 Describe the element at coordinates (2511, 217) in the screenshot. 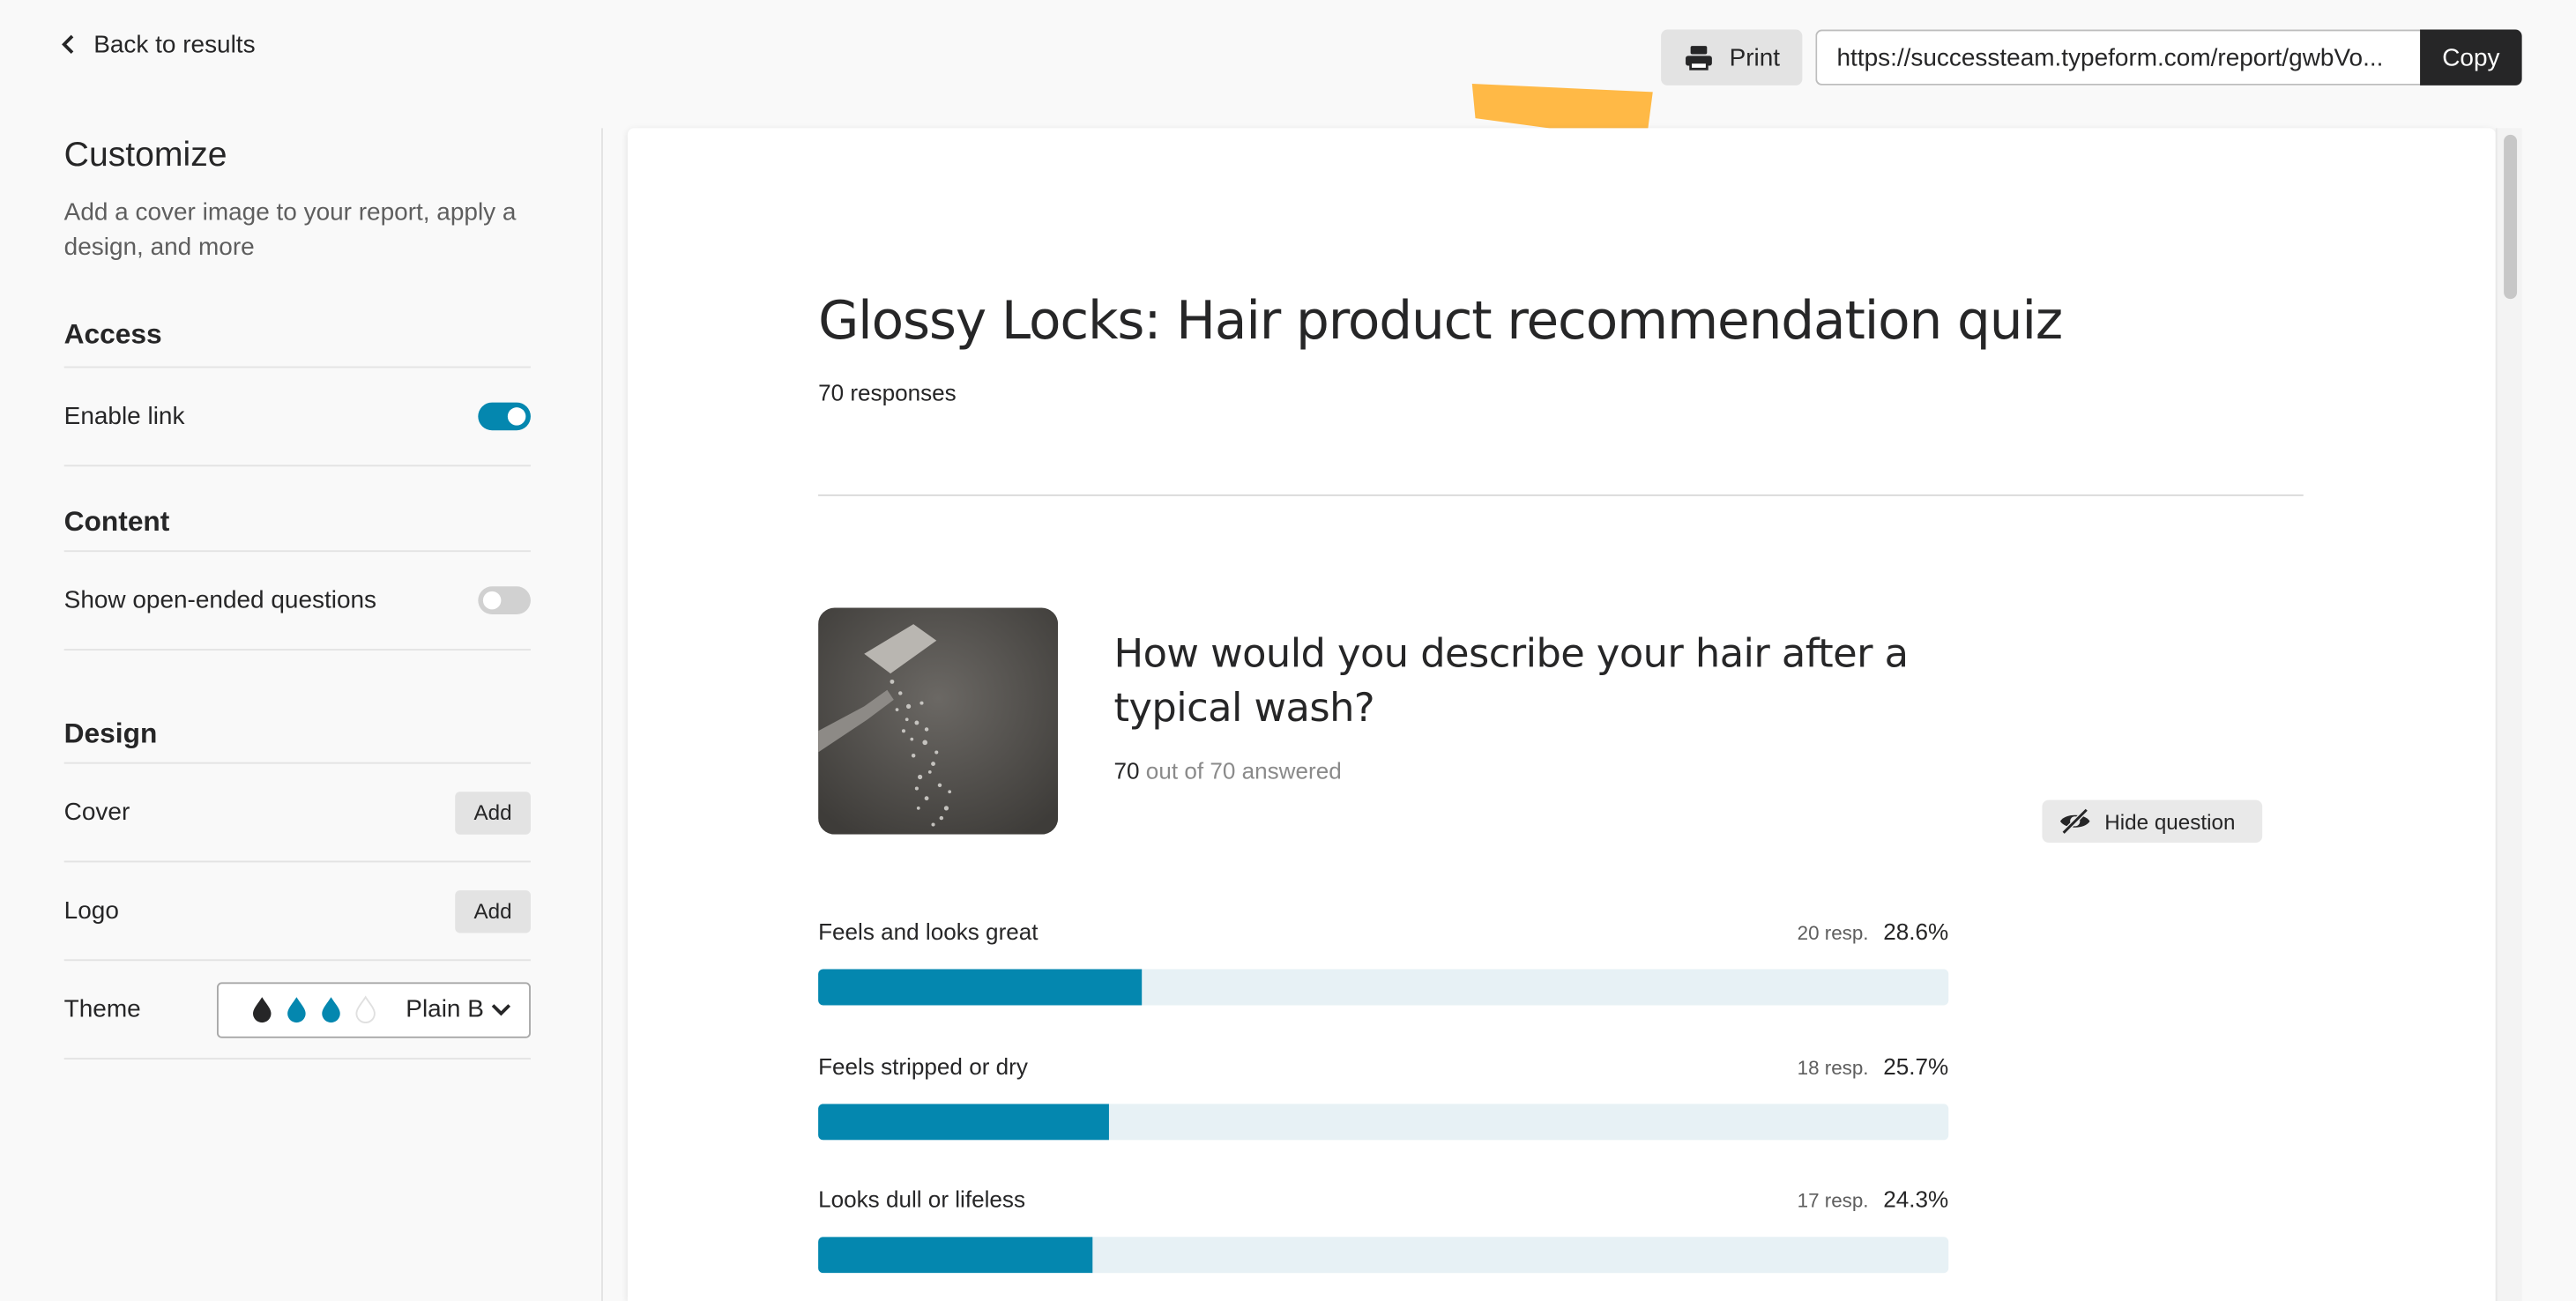

I see `scrollbar-thumb` at that location.